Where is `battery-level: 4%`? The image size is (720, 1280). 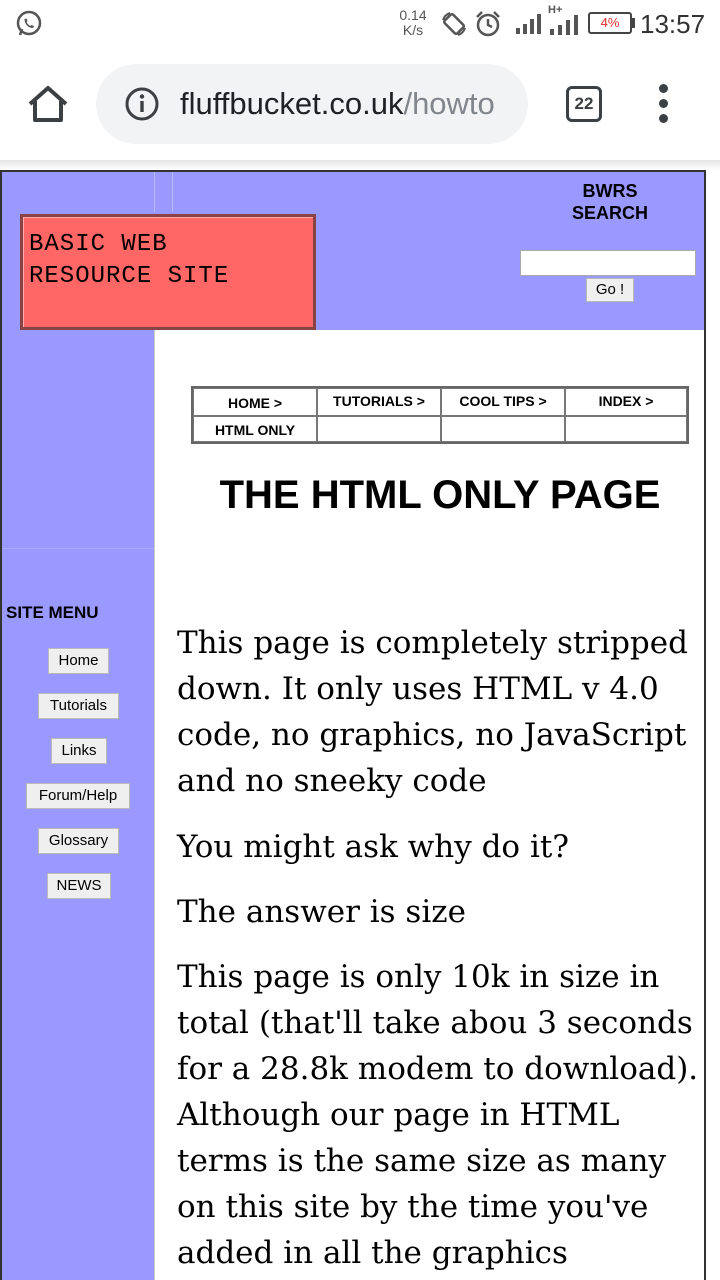
battery-level: 4% is located at coordinates (610, 22).